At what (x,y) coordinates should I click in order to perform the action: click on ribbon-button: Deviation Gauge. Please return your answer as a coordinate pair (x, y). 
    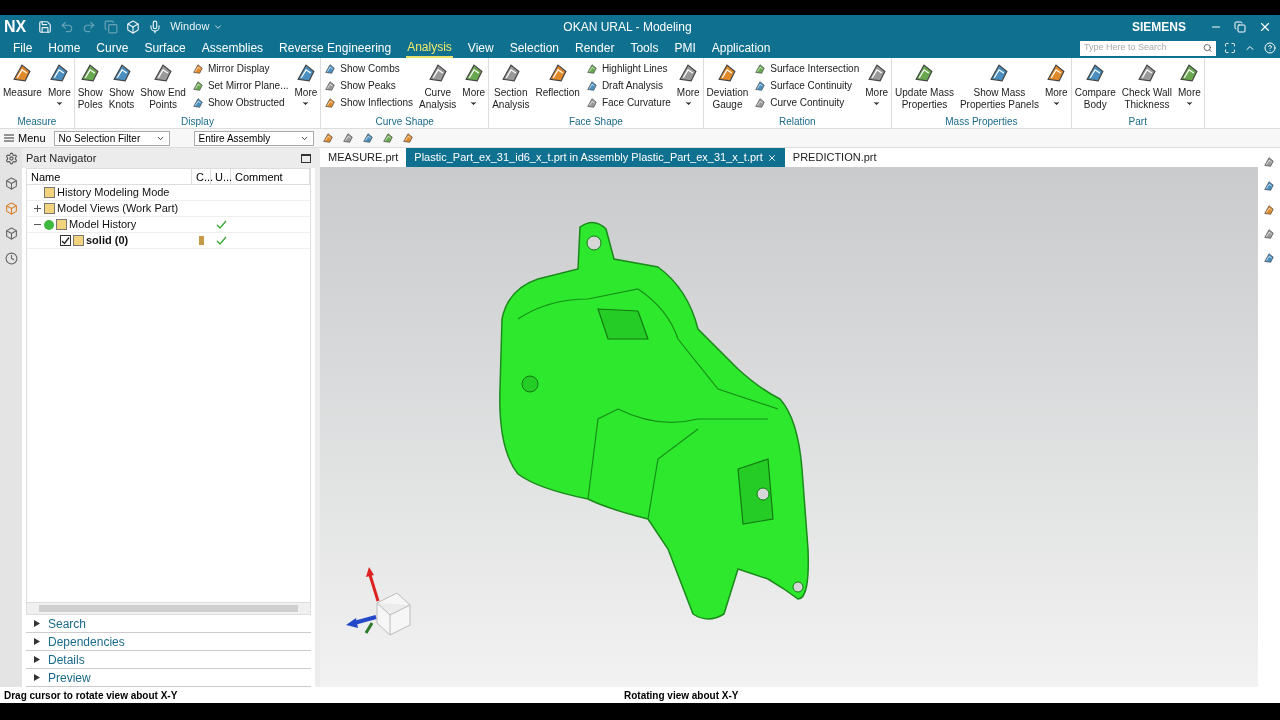
    Looking at the image, I should click on (727, 84).